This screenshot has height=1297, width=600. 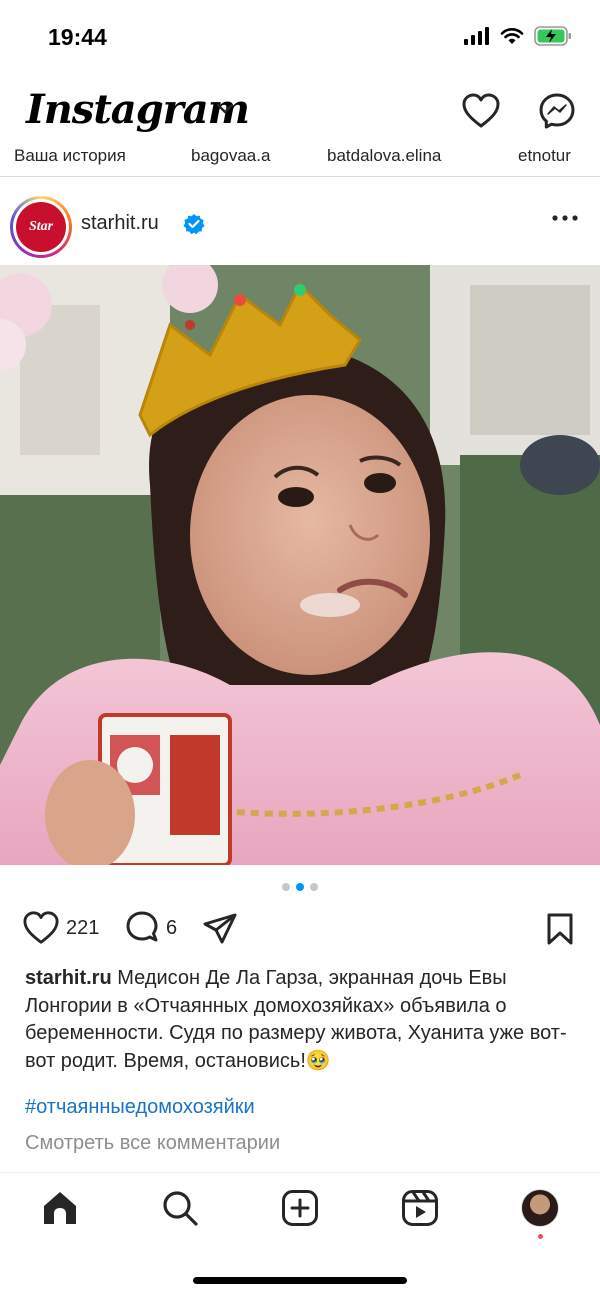 What do you see at coordinates (230, 156) in the screenshot?
I see `story-label: bagovaa.a` at bounding box center [230, 156].